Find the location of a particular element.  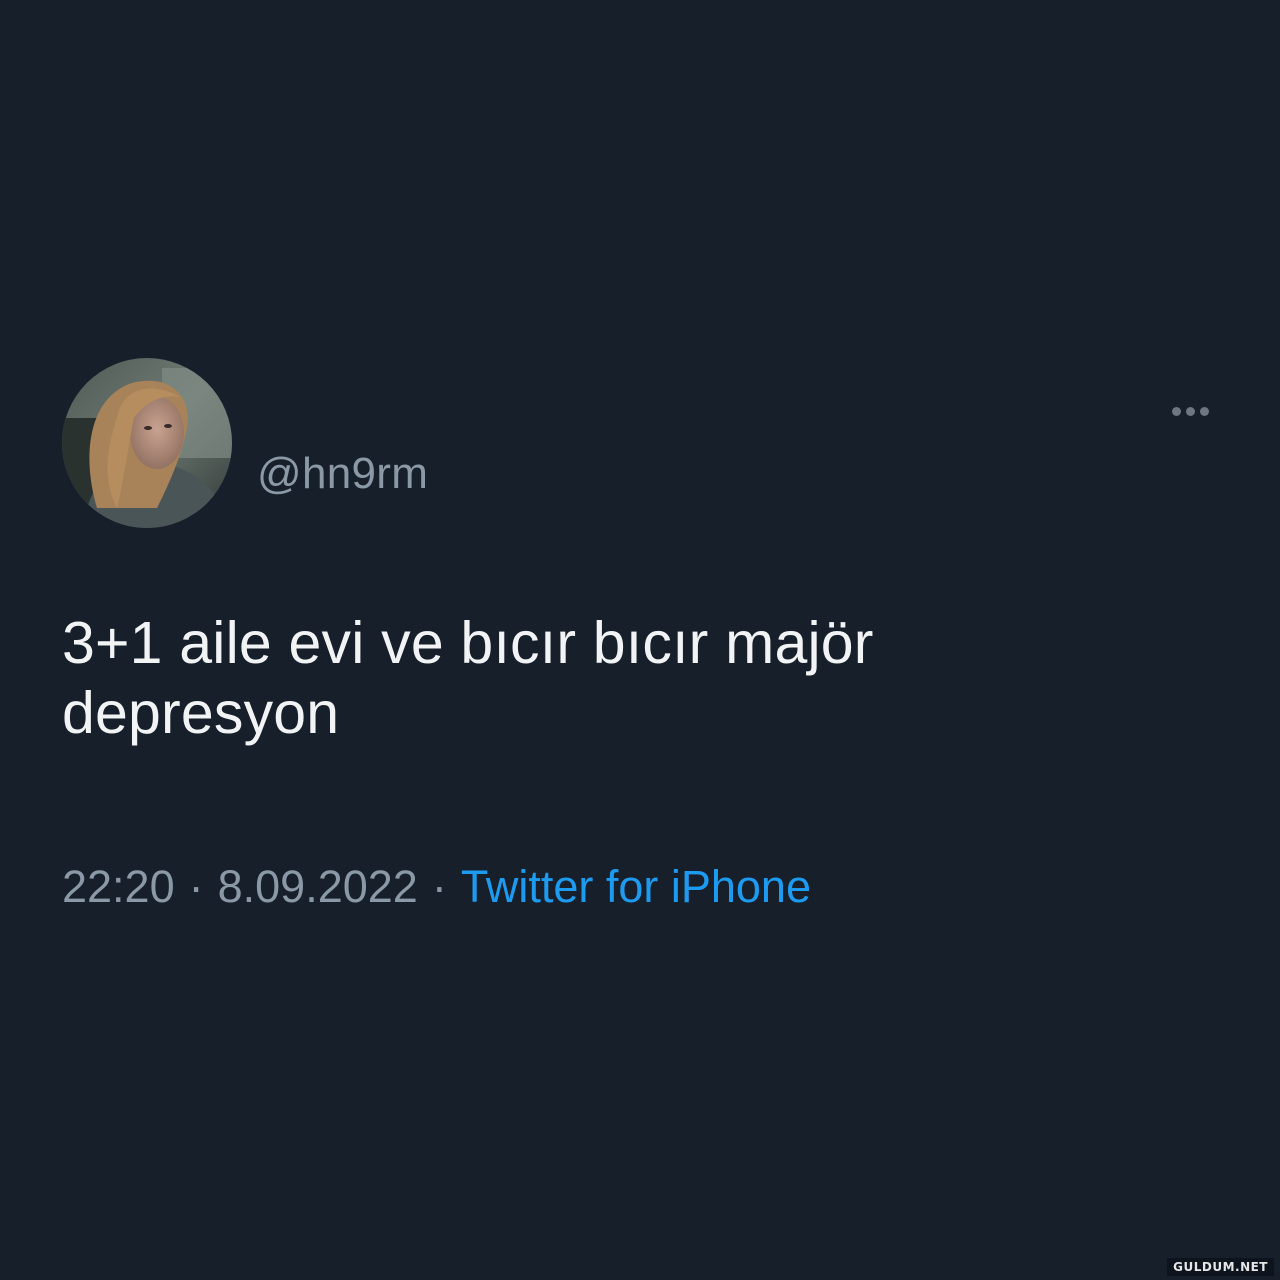

tweet-text-line: 3+1 aile evi ve bıcır bıcır majör is located at coordinates (468, 643).